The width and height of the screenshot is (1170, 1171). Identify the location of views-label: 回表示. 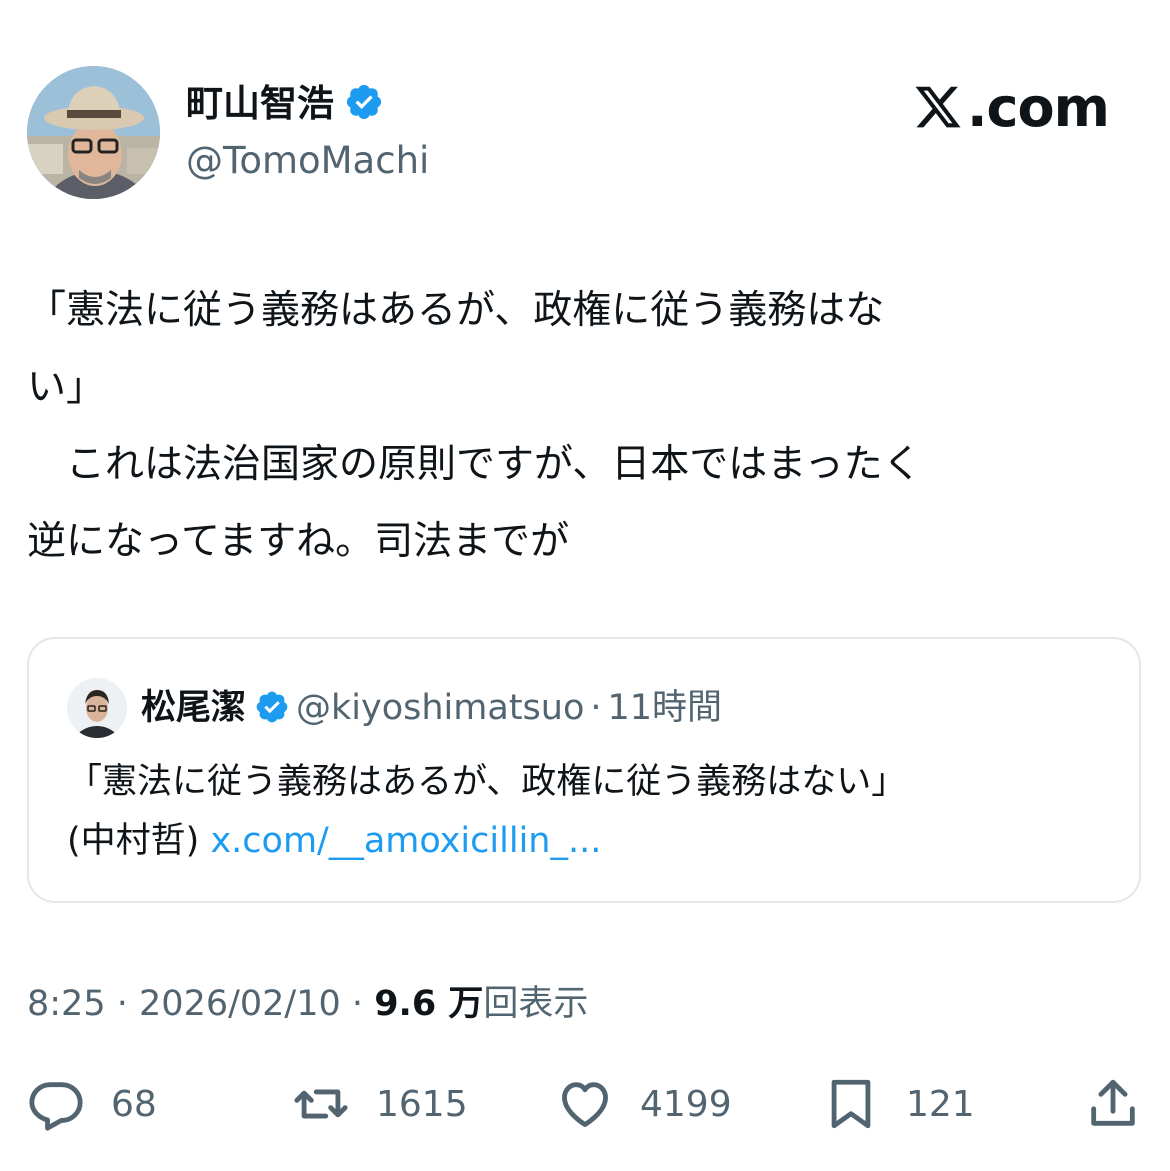
(536, 1004).